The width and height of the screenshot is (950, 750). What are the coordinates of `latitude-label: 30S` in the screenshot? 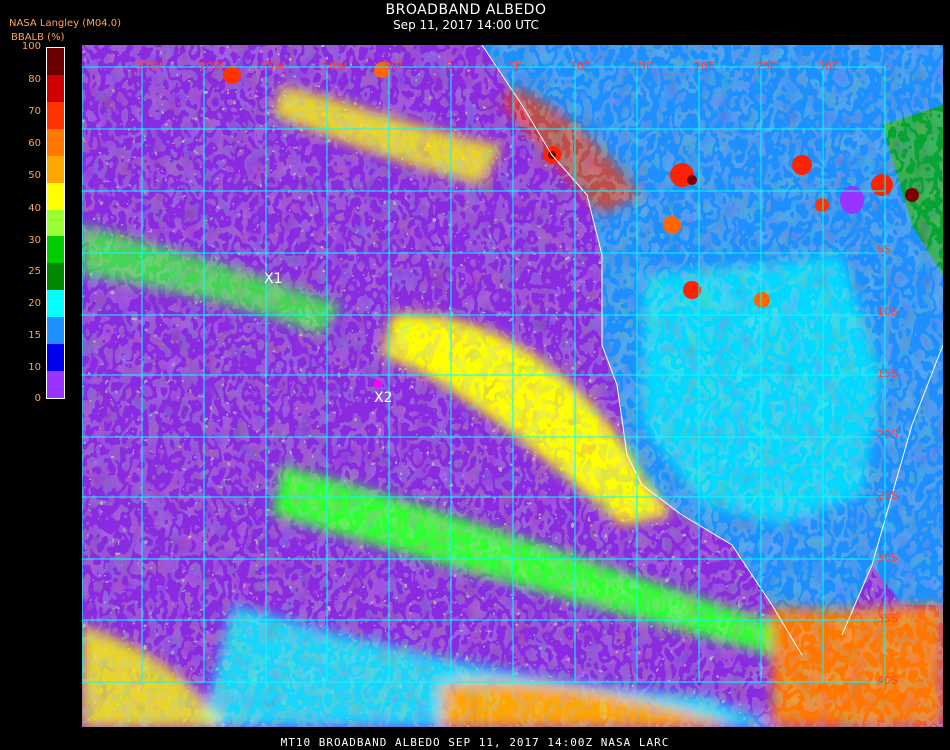 It's located at (887, 557).